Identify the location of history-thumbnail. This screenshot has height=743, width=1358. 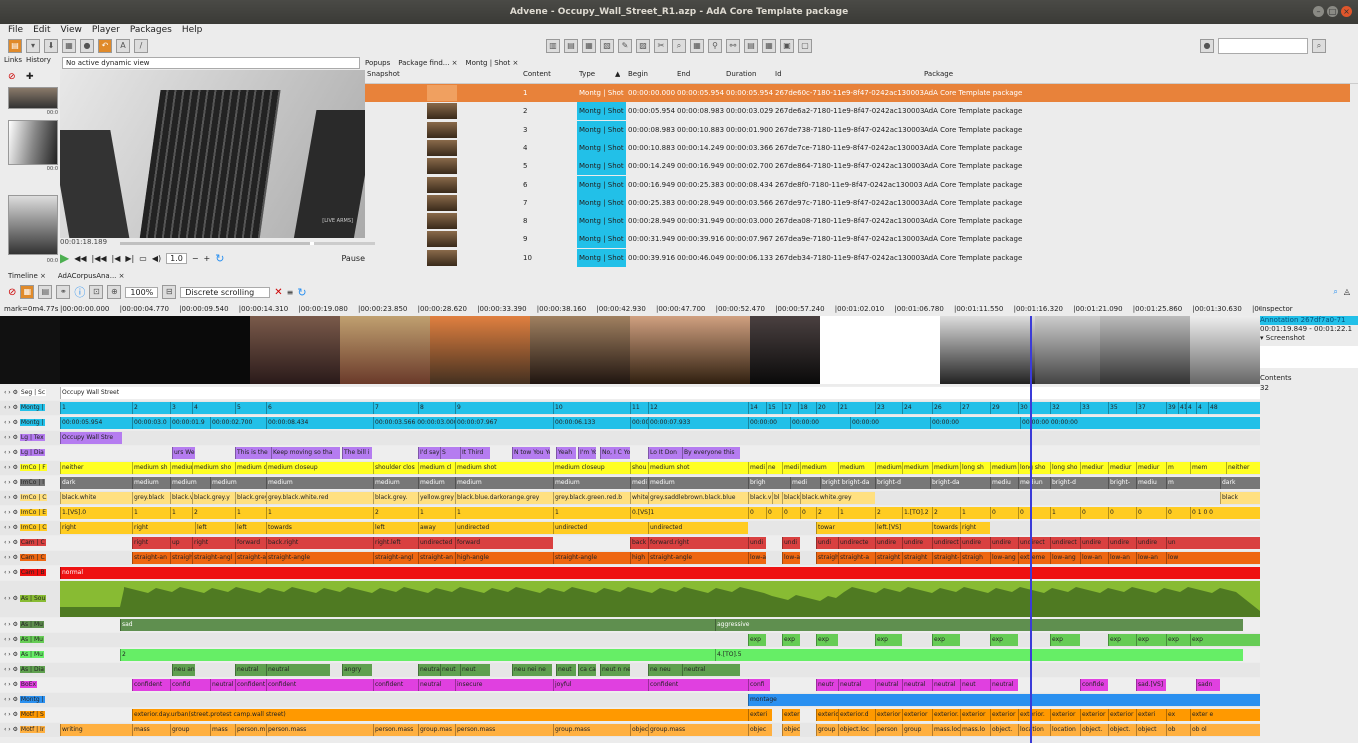
(33, 142).